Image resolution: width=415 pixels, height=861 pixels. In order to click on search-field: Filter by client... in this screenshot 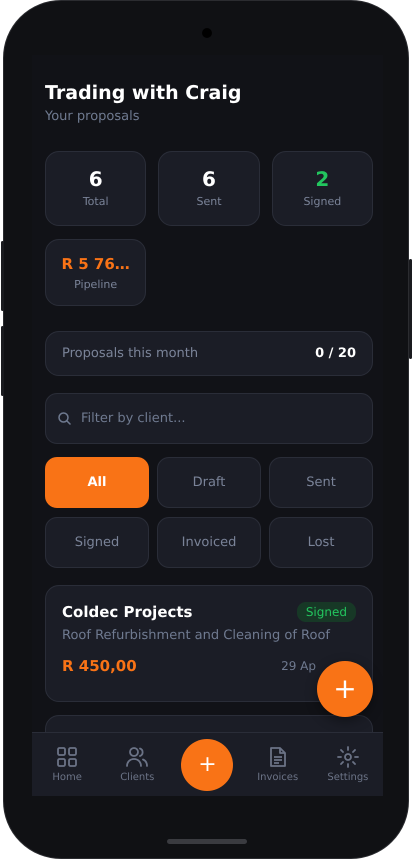, I will do `click(209, 418)`.